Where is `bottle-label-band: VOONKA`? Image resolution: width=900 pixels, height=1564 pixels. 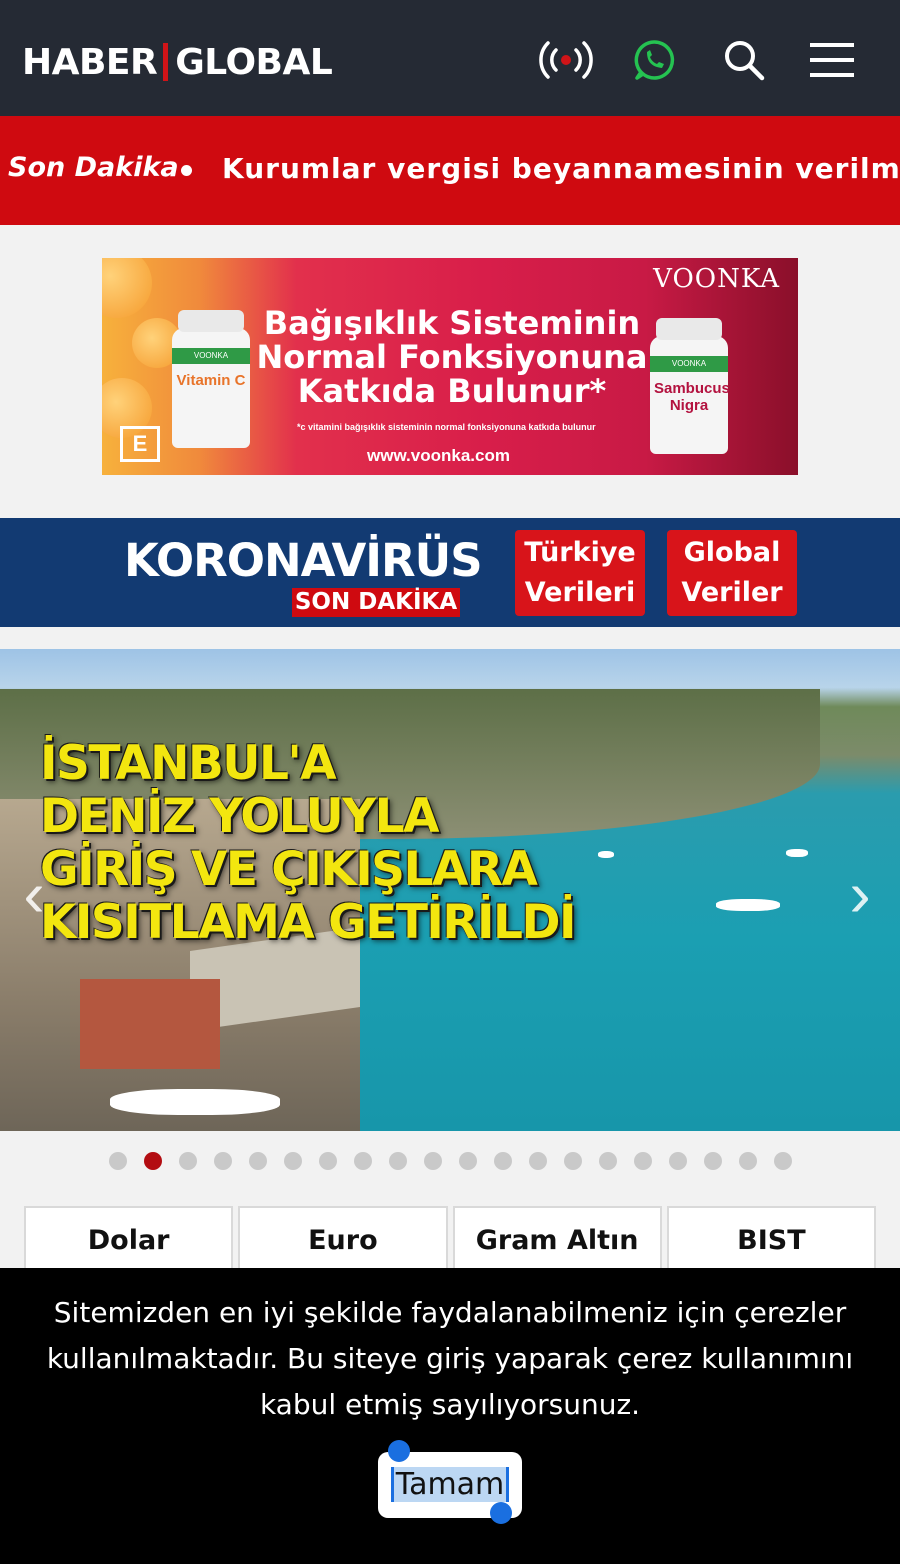 bottle-label-band: VOONKA is located at coordinates (211, 356).